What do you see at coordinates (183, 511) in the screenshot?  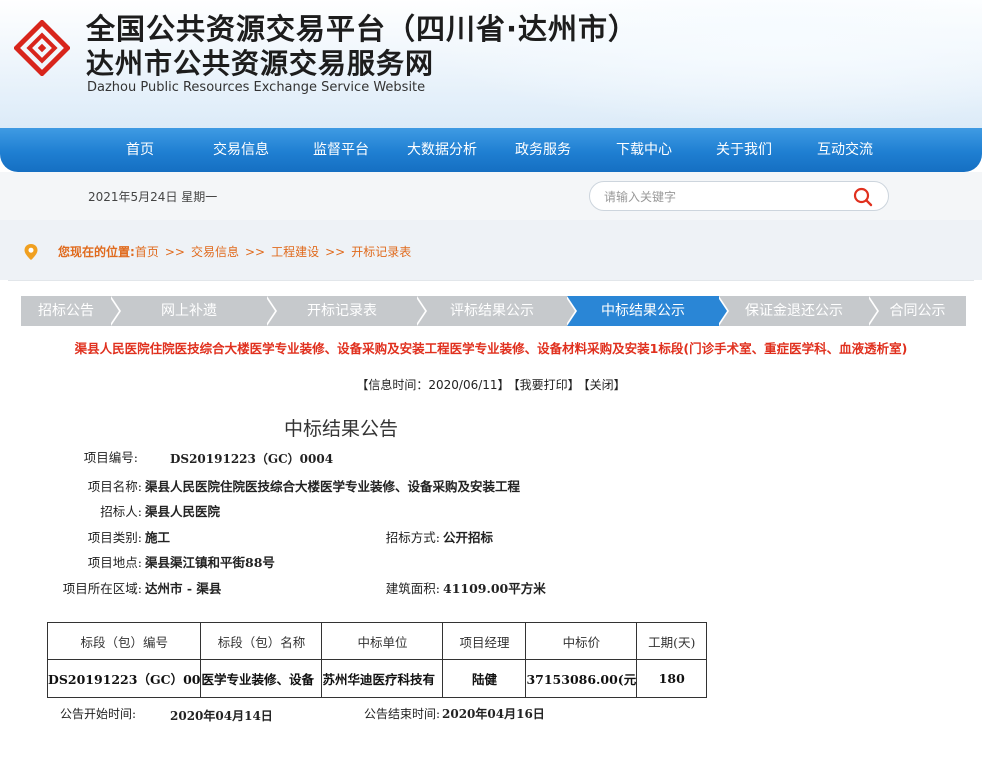 I see `field-value-tenderer: 渠县人民医院` at bounding box center [183, 511].